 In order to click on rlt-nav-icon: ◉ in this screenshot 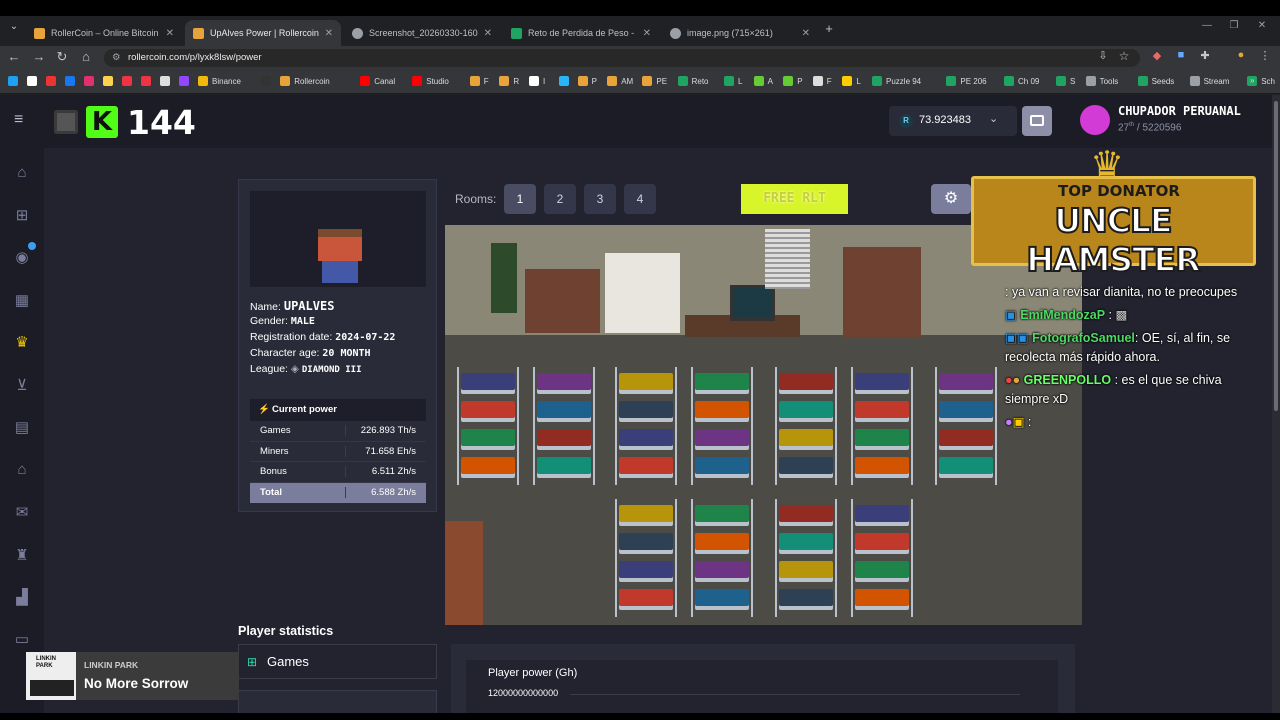, I will do `click(22, 257)`.